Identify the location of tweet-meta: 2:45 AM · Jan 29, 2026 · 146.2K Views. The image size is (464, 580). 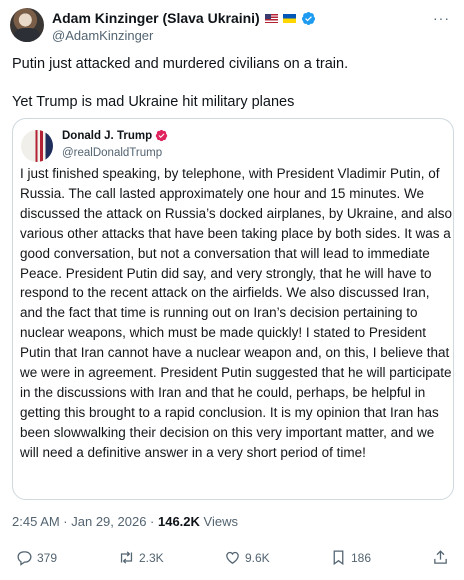
(125, 521).